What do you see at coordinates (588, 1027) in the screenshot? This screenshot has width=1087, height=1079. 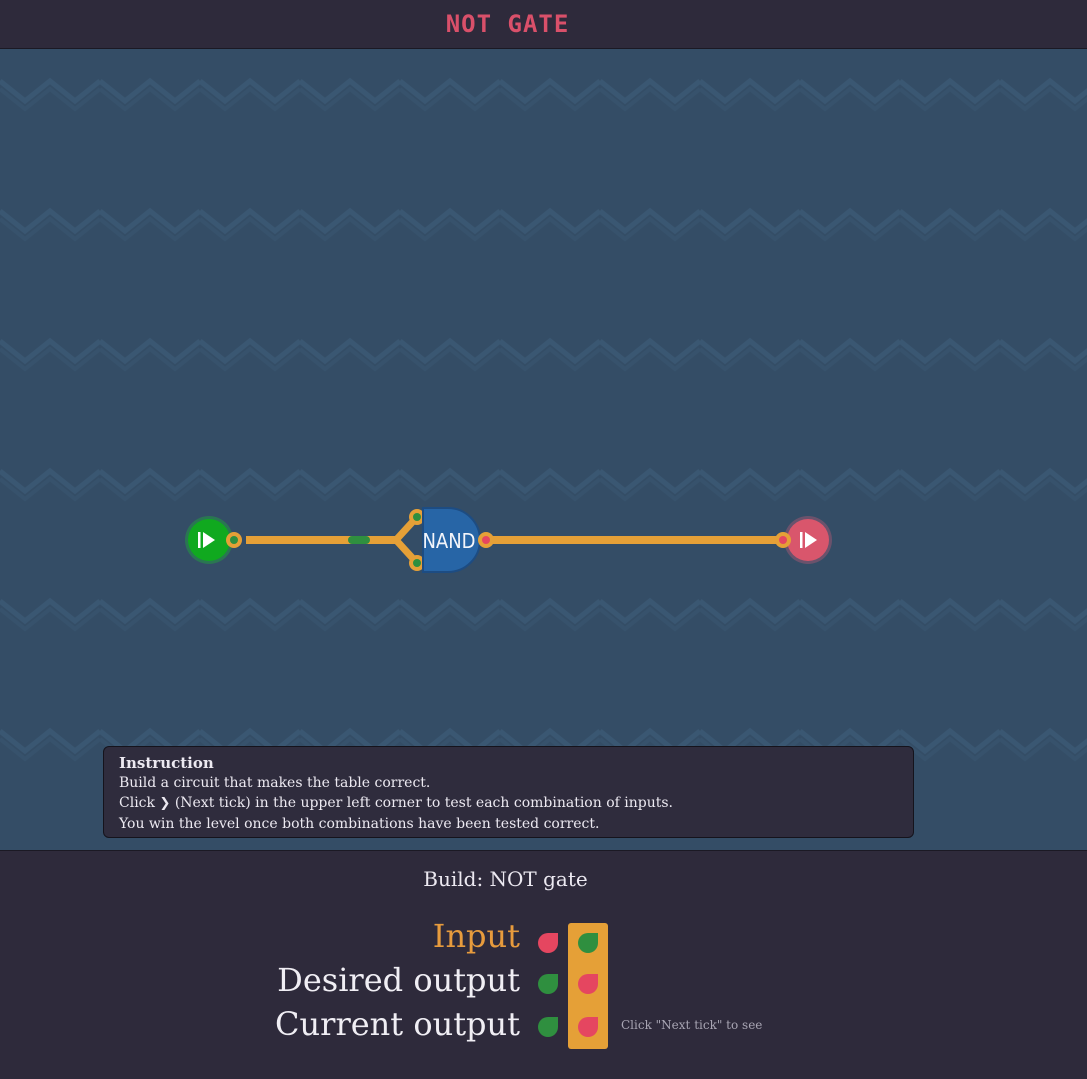 I see `cell-current-output-2-off` at bounding box center [588, 1027].